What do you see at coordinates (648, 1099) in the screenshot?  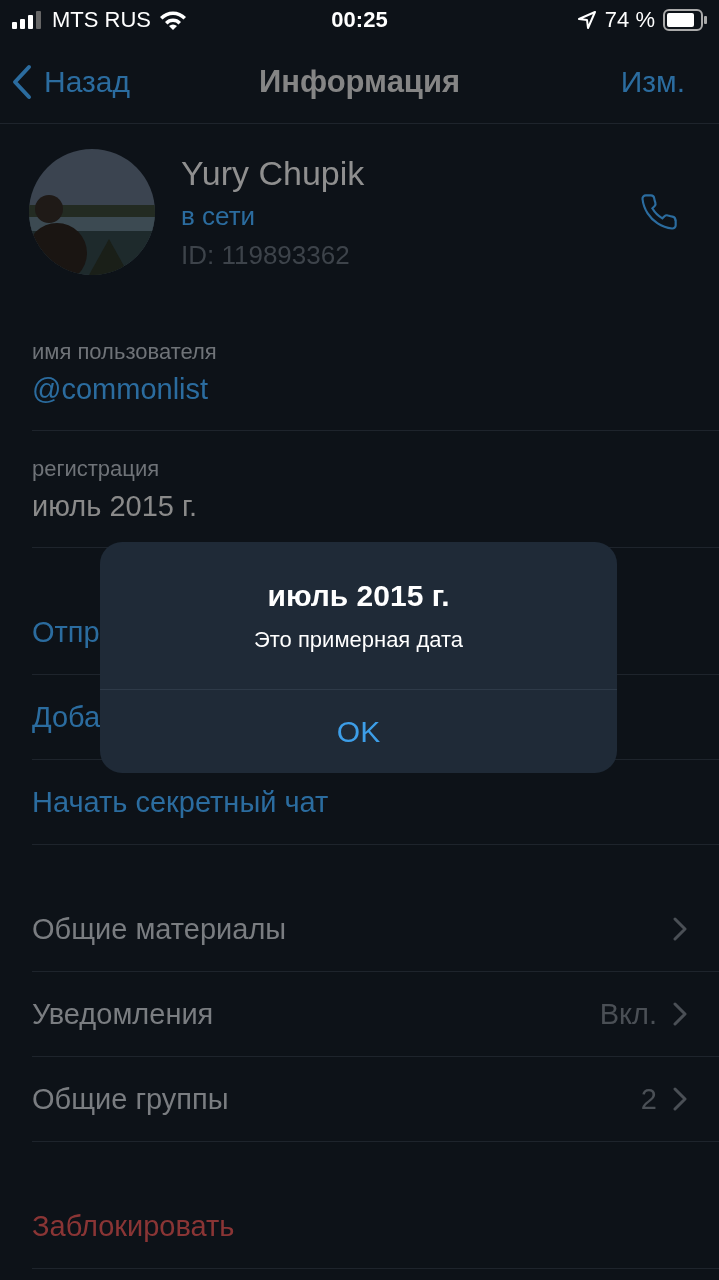 I see `settings-value: 2` at bounding box center [648, 1099].